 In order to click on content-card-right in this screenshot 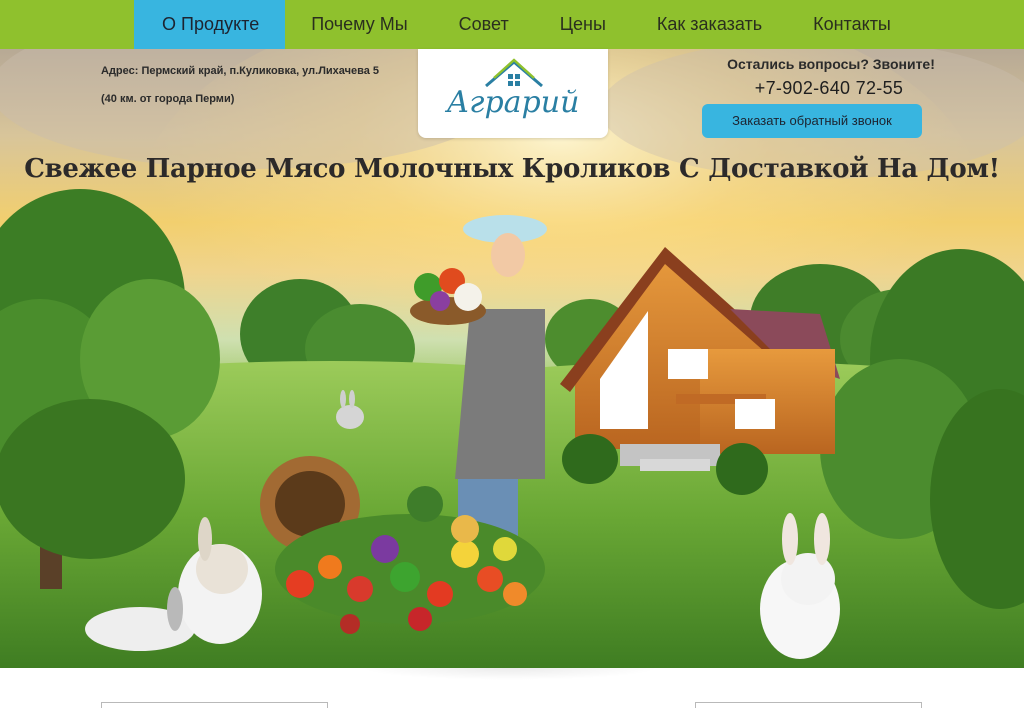, I will do `click(808, 705)`.